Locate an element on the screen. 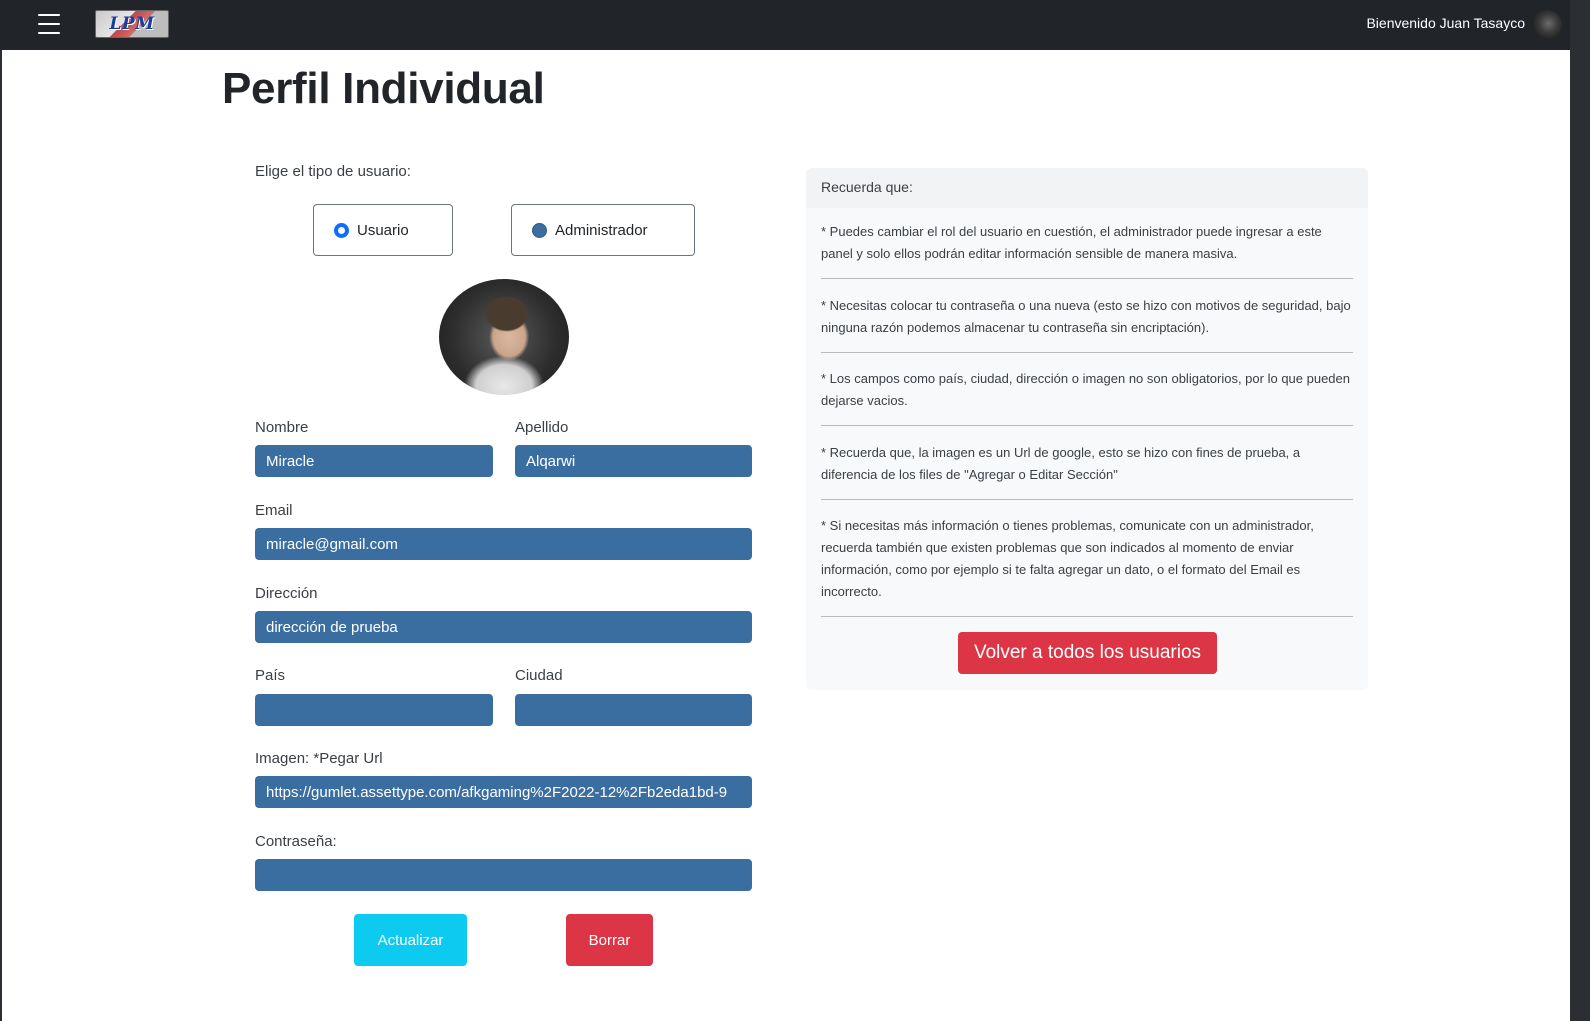 The width and height of the screenshot is (1590, 1021). update-button: Actualizar is located at coordinates (410, 940).